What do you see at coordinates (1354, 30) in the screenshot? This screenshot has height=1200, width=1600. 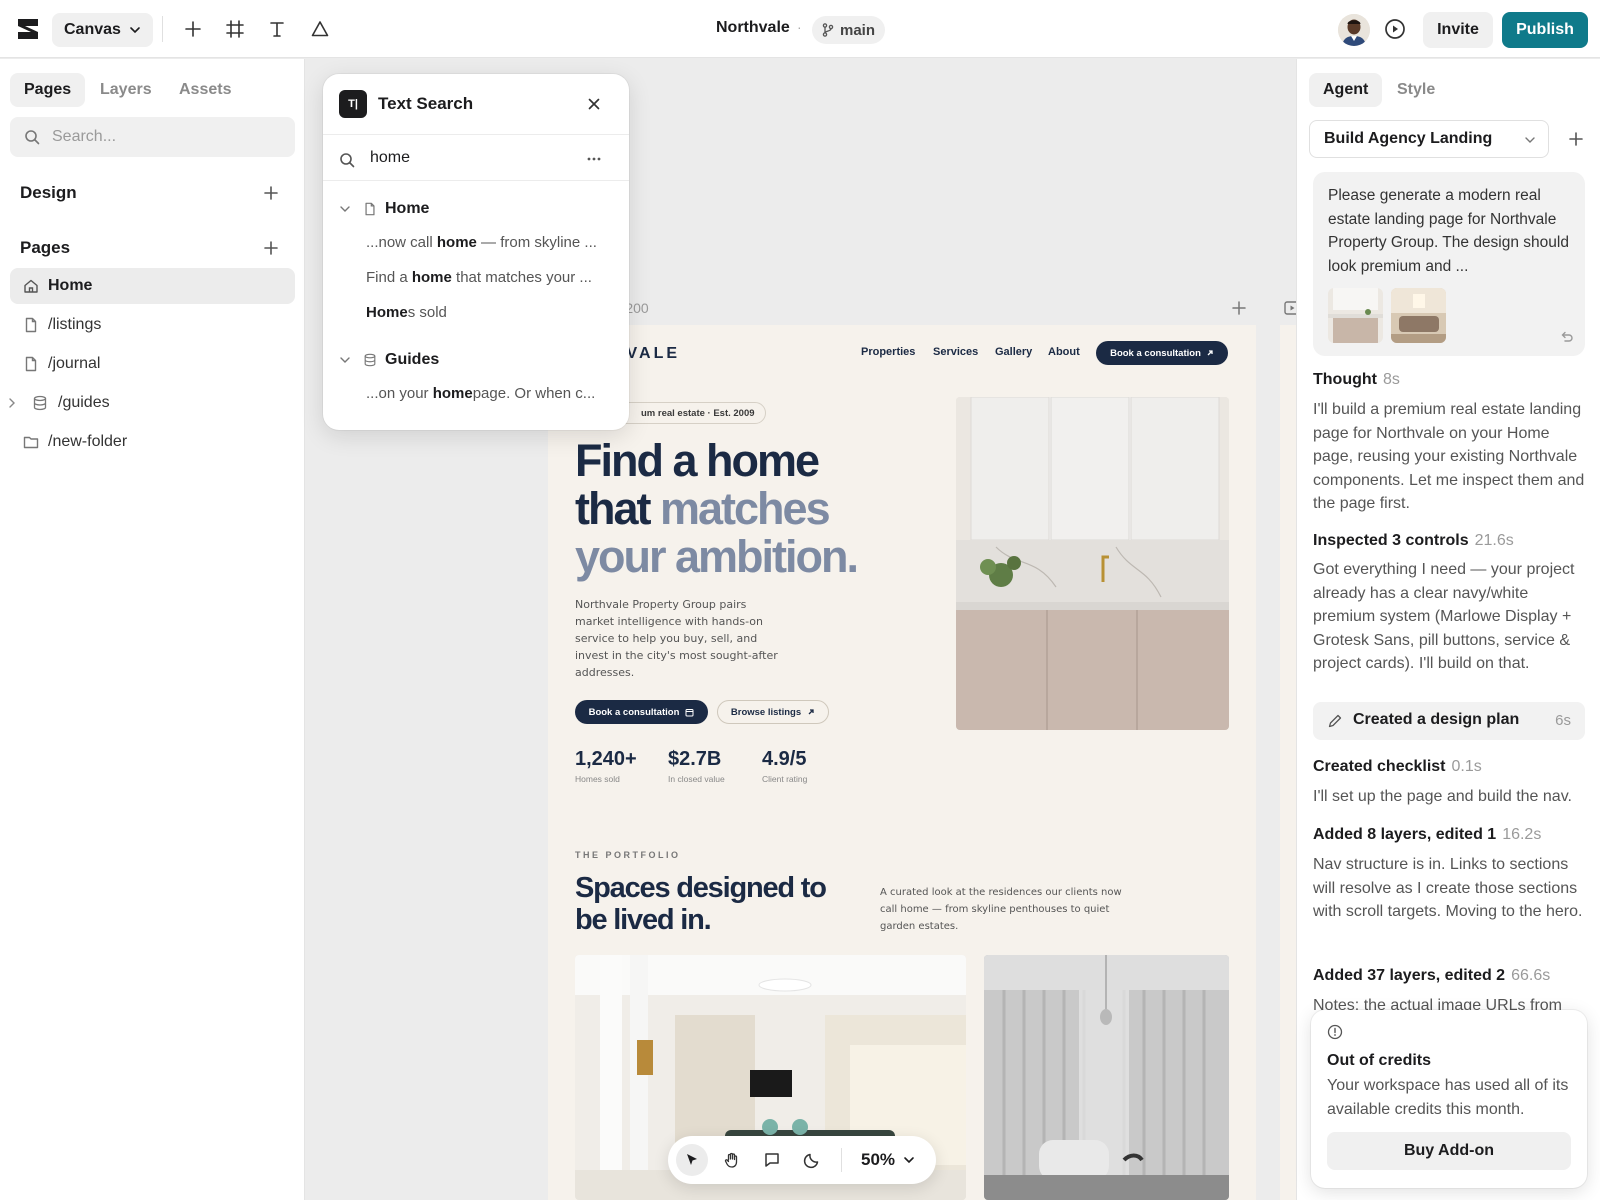 I see `user-avatar` at bounding box center [1354, 30].